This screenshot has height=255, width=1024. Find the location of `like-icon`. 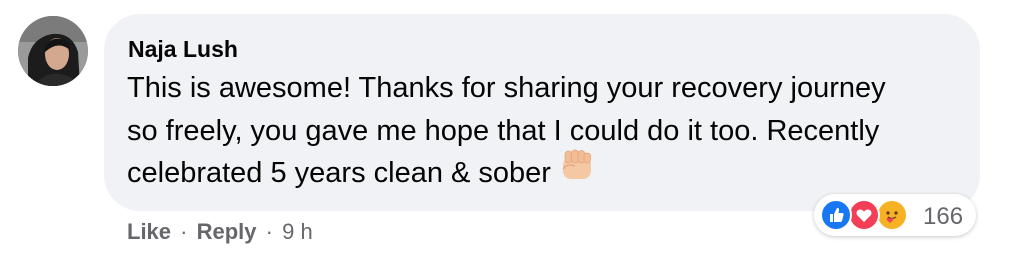

like-icon is located at coordinates (836, 215).